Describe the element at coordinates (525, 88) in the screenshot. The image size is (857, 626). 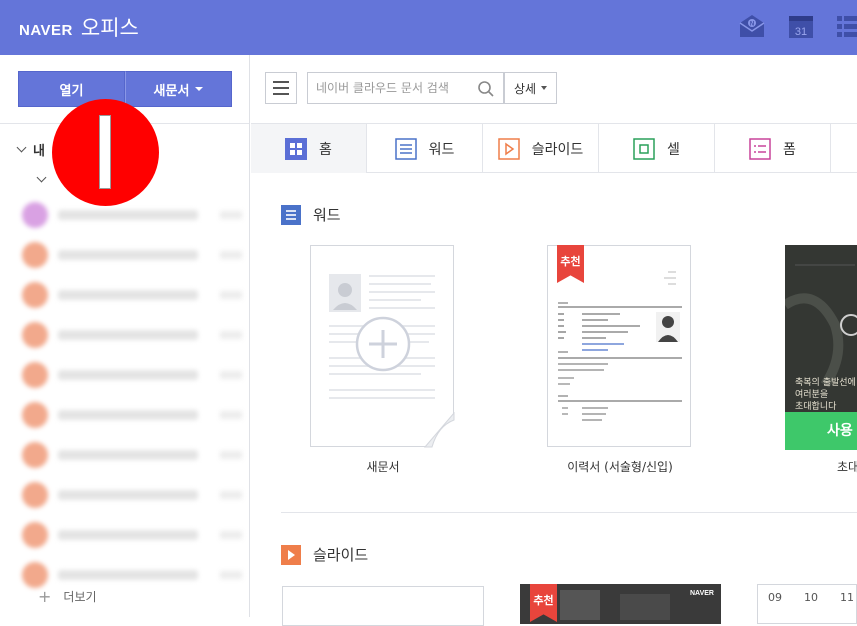
I see `detail-label: 상세` at that location.